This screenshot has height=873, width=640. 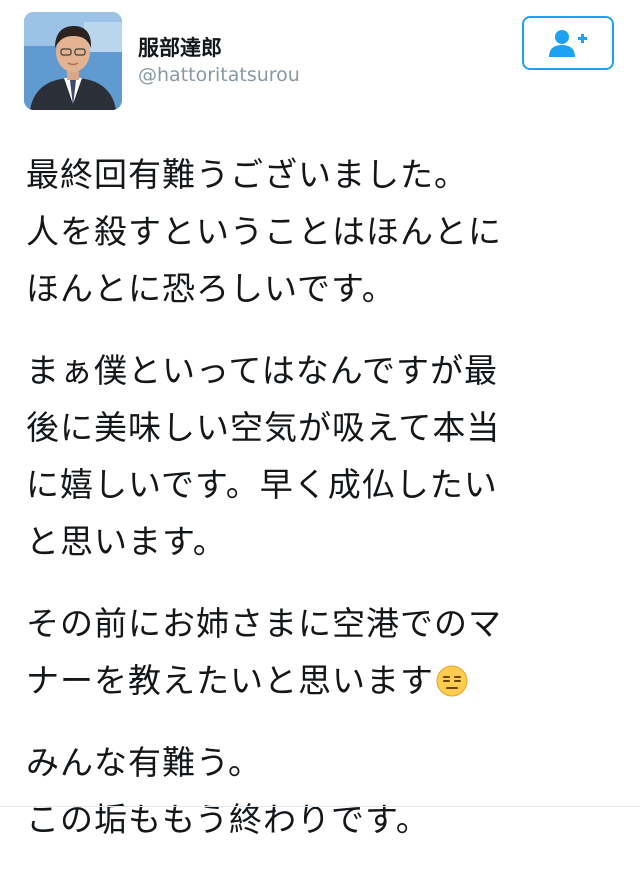 What do you see at coordinates (126, 541) in the screenshot?
I see `tweet-line: と思います。` at bounding box center [126, 541].